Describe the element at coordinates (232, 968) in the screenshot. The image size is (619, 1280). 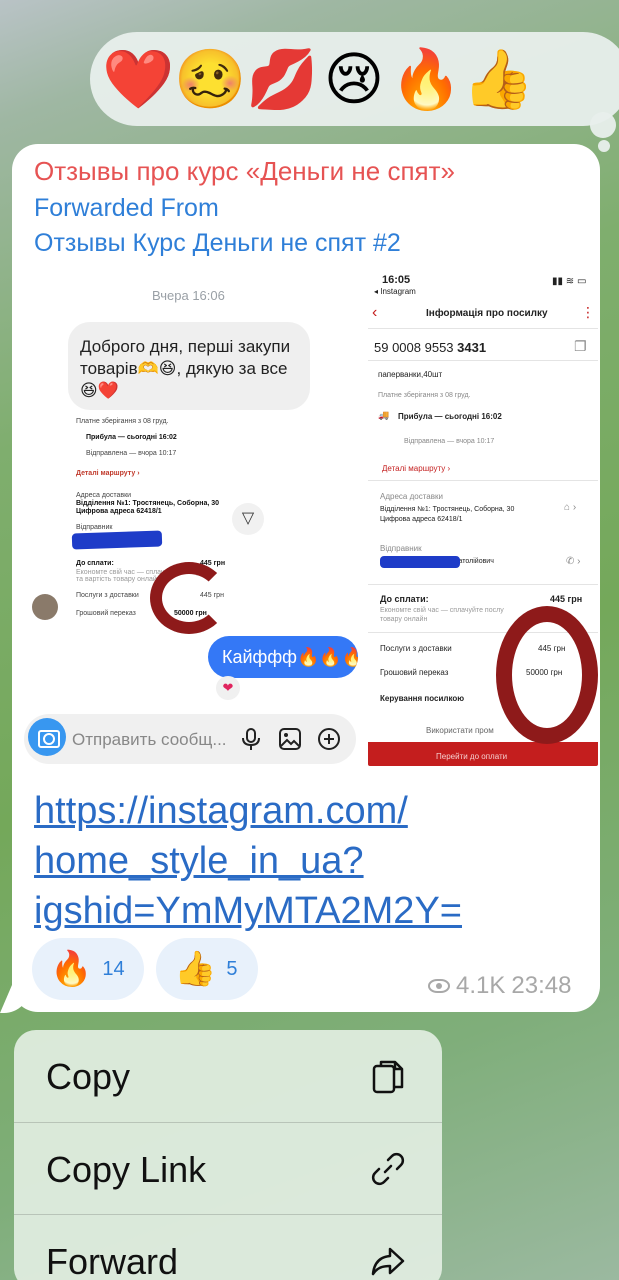
I see `reaction-count: 5` at that location.